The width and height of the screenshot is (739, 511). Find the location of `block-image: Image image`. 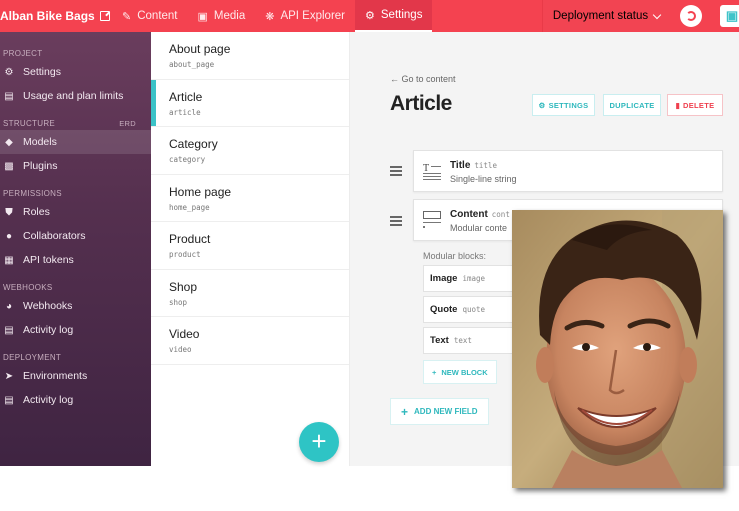

block-image: Image image is located at coordinates (473, 278).